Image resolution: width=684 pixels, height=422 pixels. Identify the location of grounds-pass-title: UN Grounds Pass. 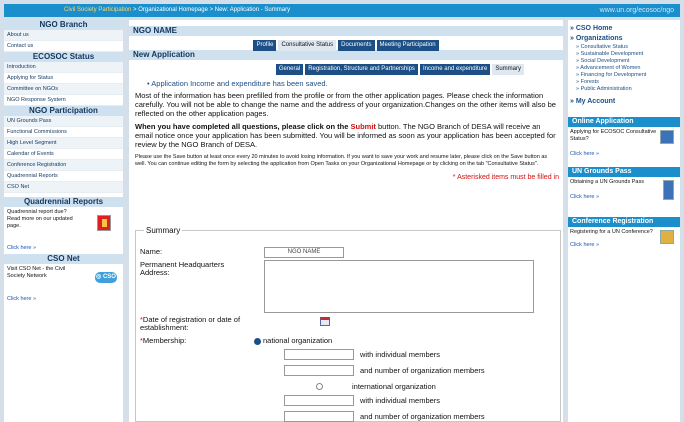
(624, 172).